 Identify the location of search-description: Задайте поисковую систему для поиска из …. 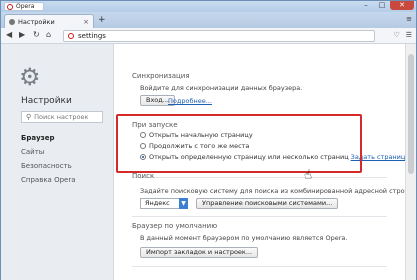
(276, 191).